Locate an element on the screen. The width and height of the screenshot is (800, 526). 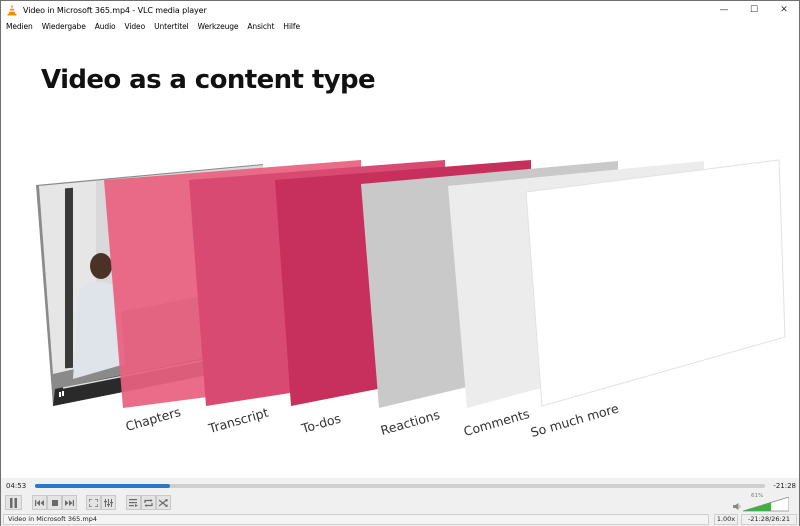
shuffle-icon is located at coordinates (163, 502).